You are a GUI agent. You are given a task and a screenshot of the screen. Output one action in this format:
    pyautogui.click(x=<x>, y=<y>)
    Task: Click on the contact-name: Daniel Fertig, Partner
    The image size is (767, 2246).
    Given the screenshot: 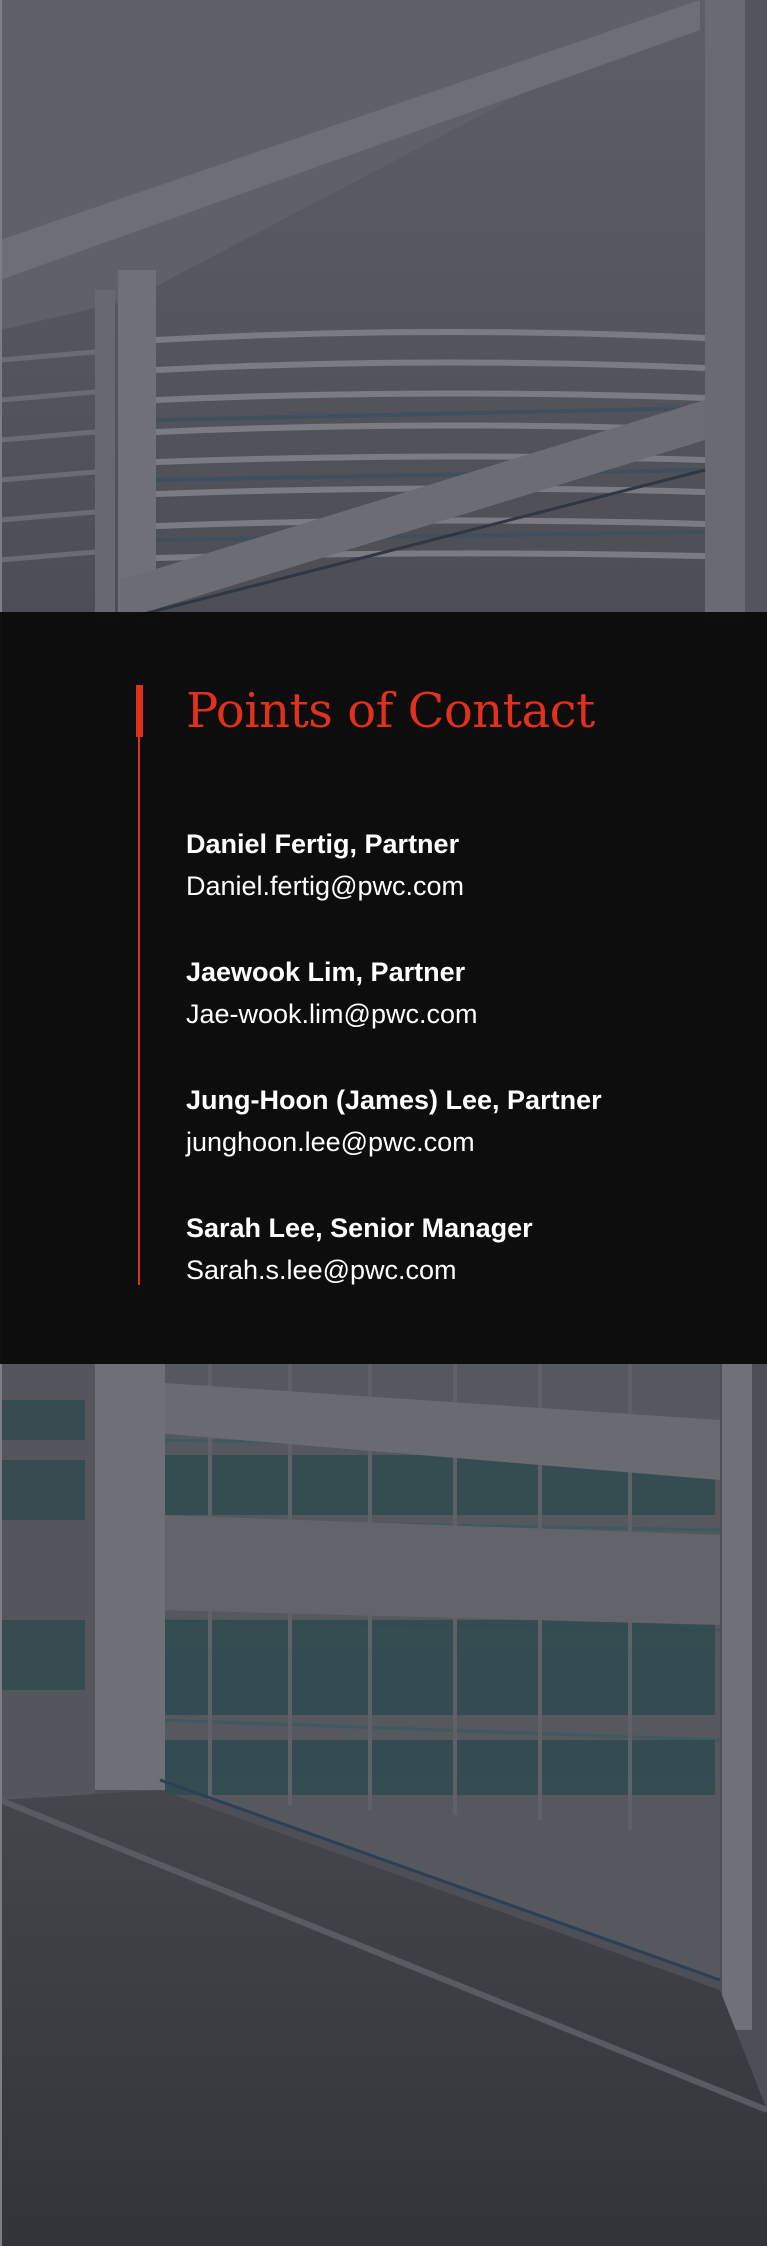 What is the action you would take?
    pyautogui.click(x=323, y=844)
    